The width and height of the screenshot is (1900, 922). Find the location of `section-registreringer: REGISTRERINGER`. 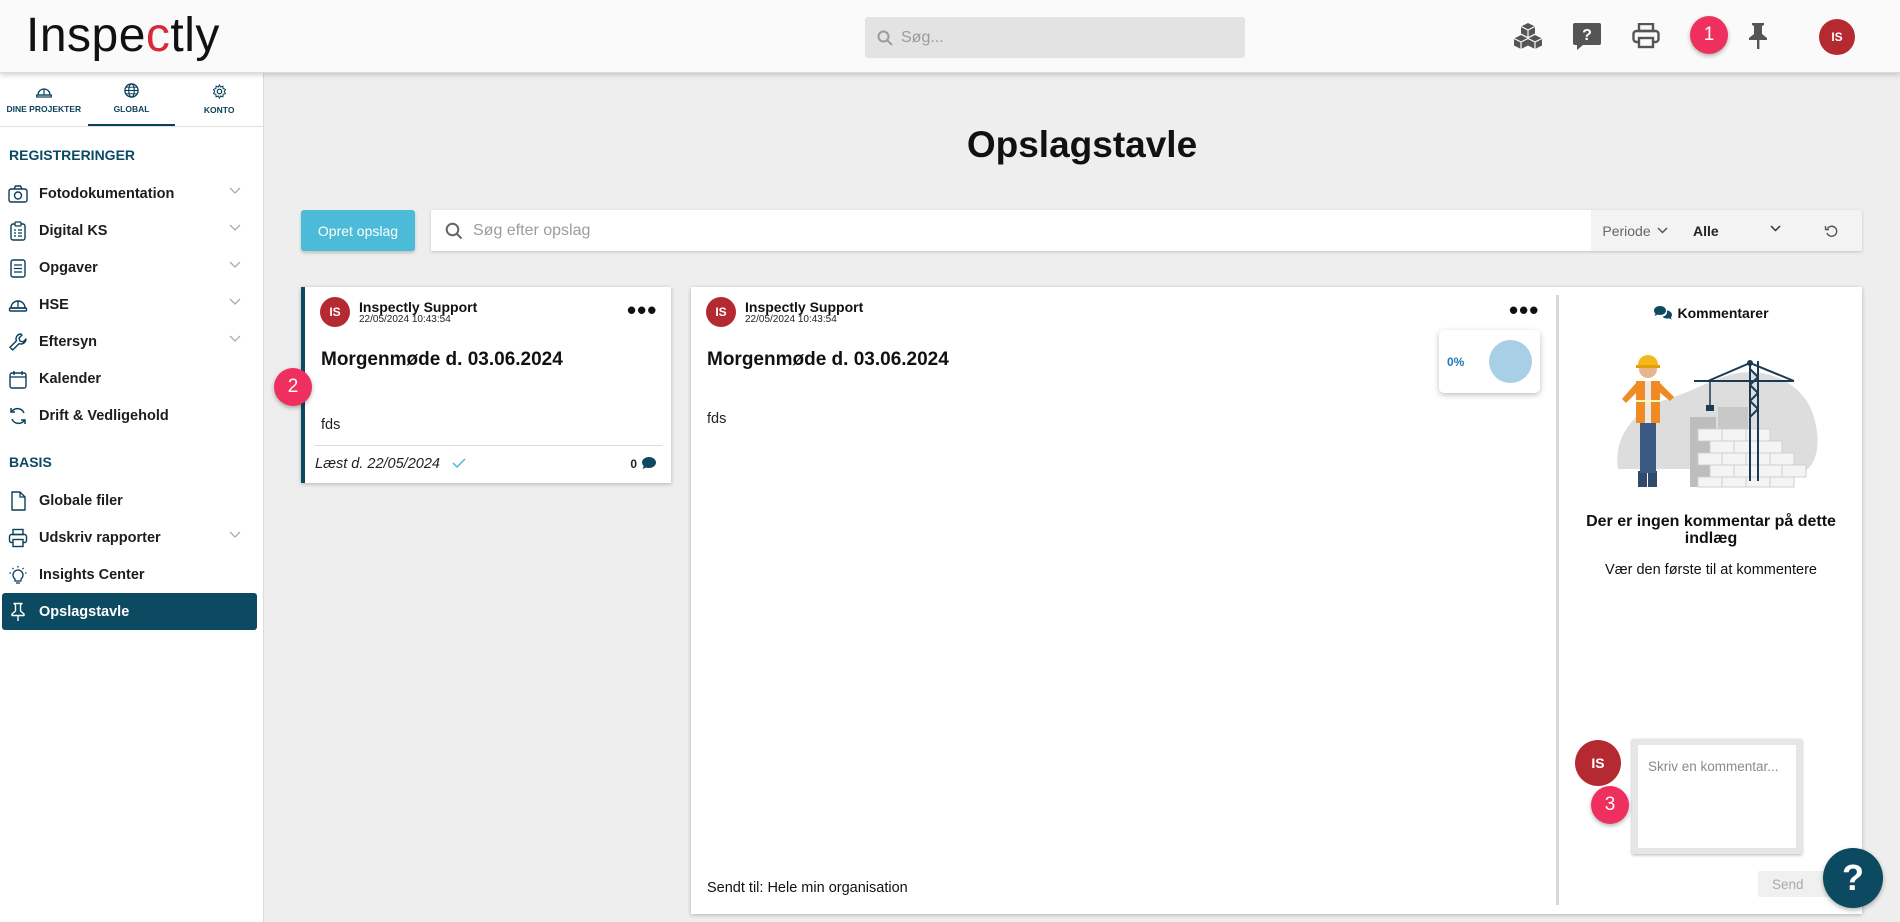

section-registreringer: REGISTRERINGER is located at coordinates (72, 155).